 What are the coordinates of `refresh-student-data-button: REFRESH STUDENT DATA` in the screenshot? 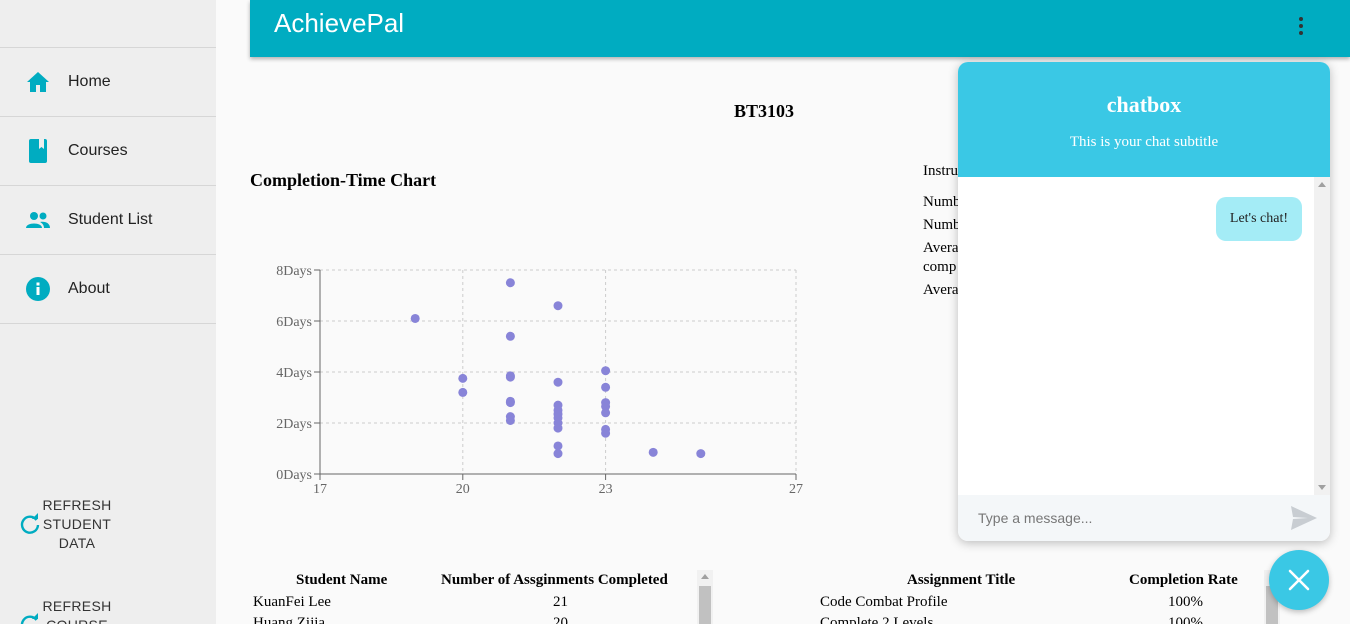 It's located at (65, 524).